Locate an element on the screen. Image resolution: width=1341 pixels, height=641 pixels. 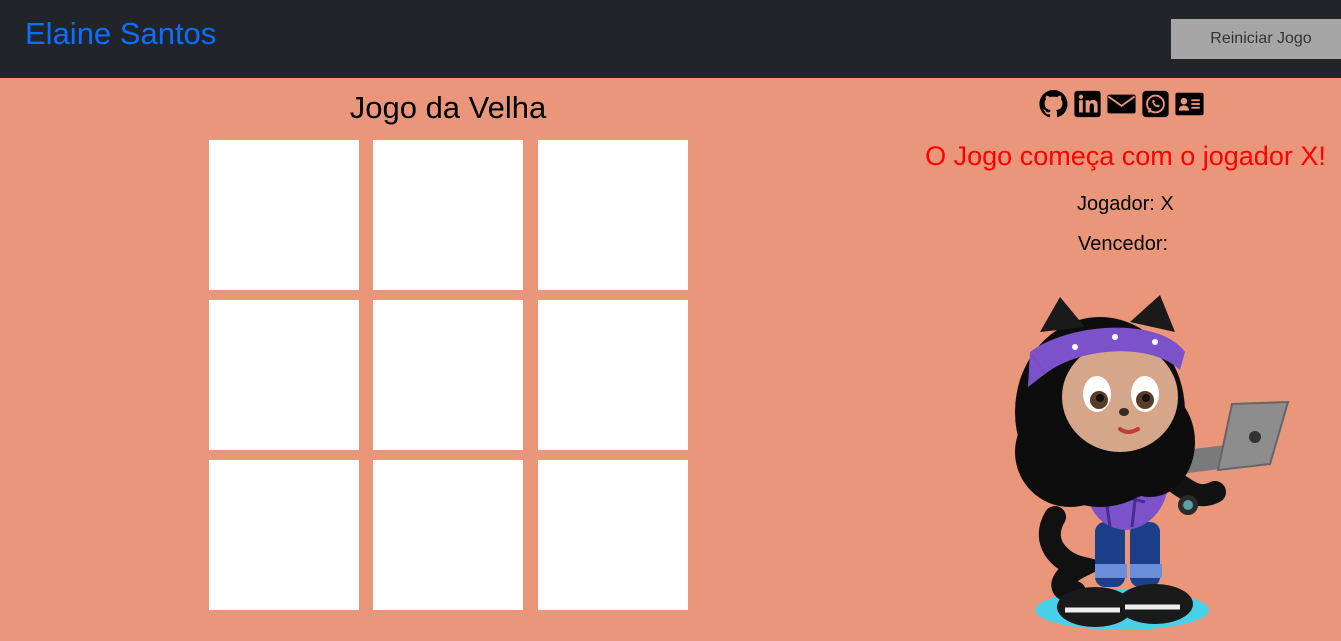
winner-label: Vencedor: is located at coordinates (1123, 244).